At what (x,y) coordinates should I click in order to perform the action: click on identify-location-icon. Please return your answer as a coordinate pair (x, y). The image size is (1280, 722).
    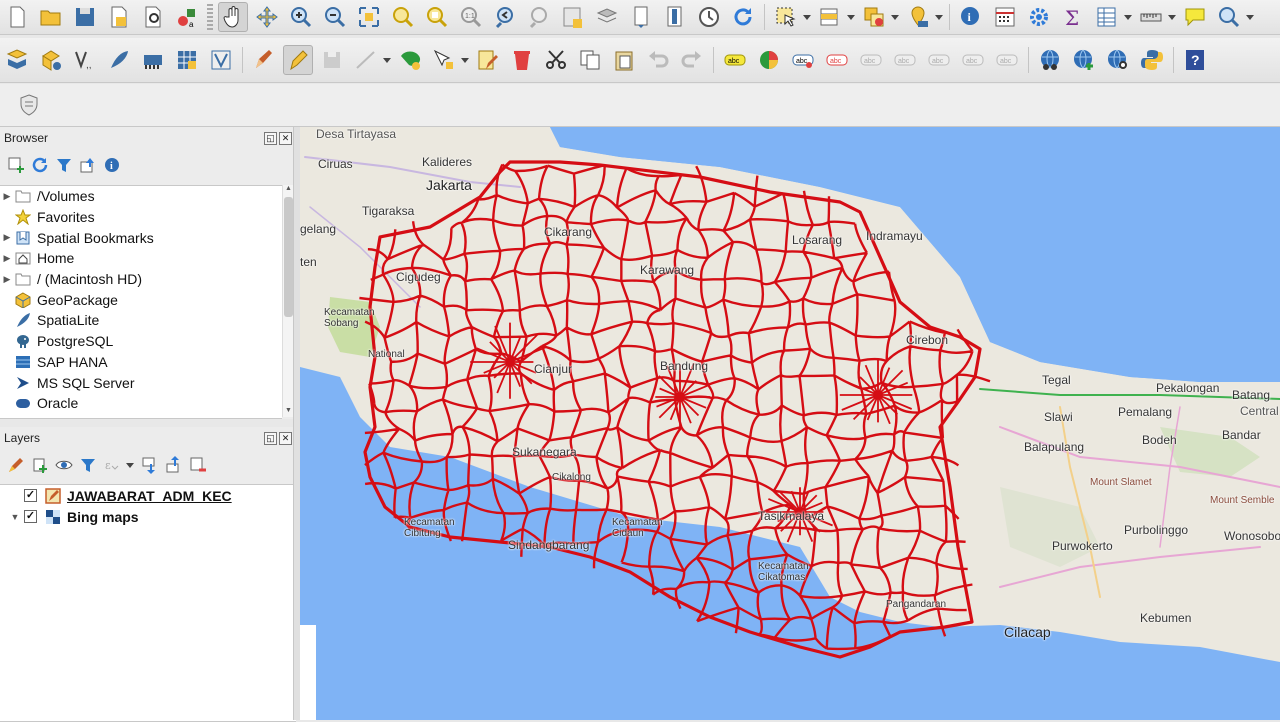
    Looking at the image, I should click on (918, 17).